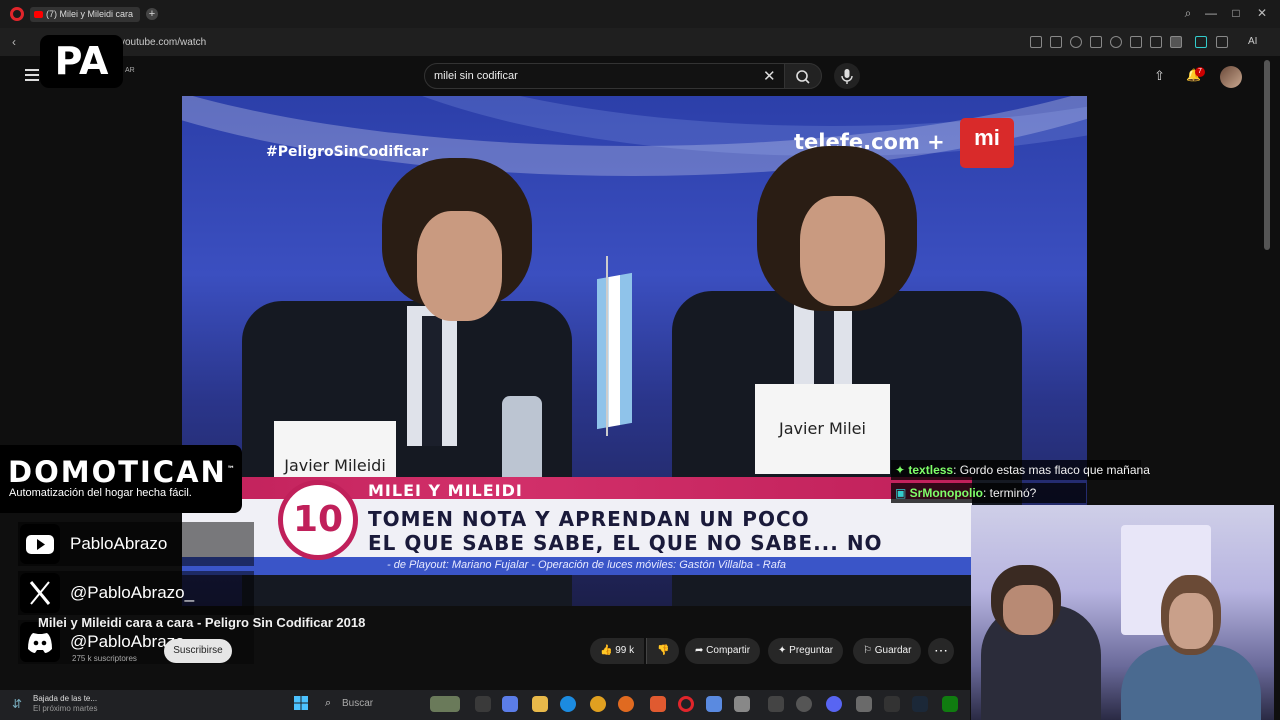 Image resolution: width=1280 pixels, height=720 pixels. What do you see at coordinates (1116, 42) in the screenshot?
I see `heart-icon` at bounding box center [1116, 42].